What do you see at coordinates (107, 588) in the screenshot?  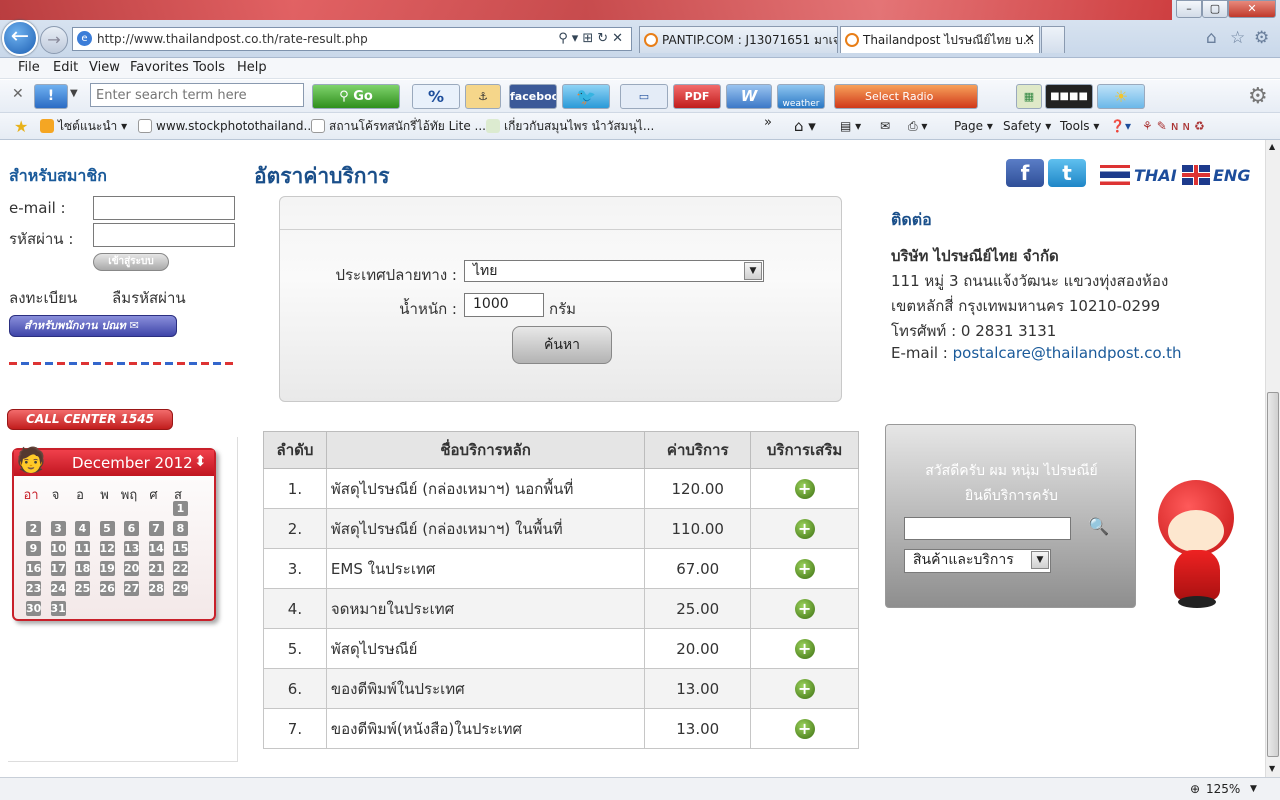 I see `calendar-day: 26` at bounding box center [107, 588].